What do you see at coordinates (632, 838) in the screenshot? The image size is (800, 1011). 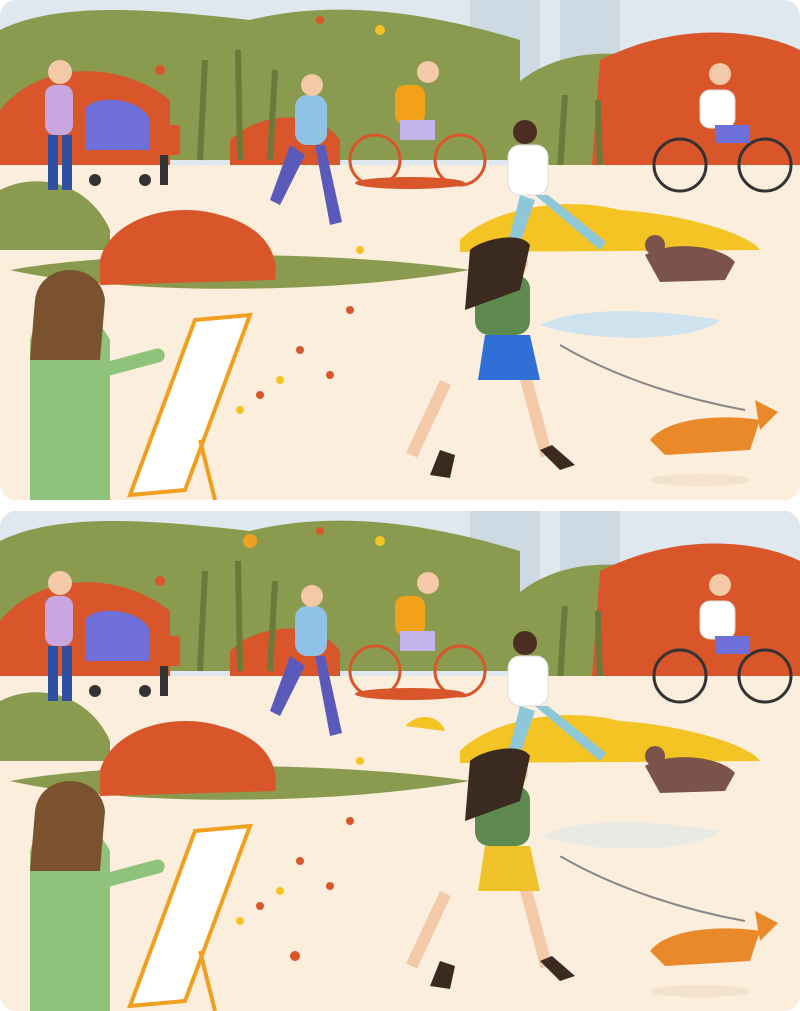 I see `missing-puddle-cover` at bounding box center [632, 838].